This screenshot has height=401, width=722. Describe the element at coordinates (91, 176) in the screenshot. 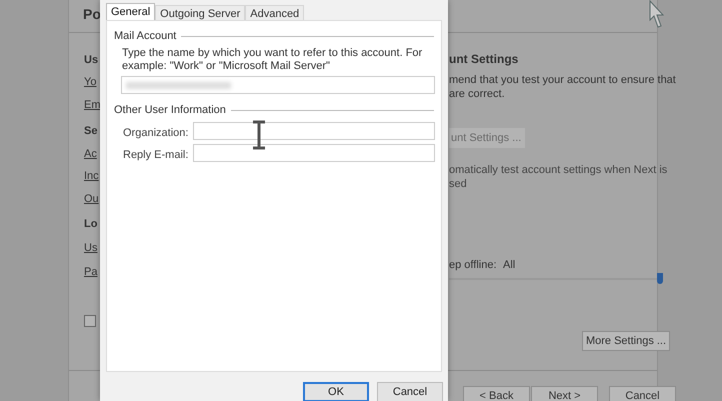

I see `field-label: Inc` at that location.